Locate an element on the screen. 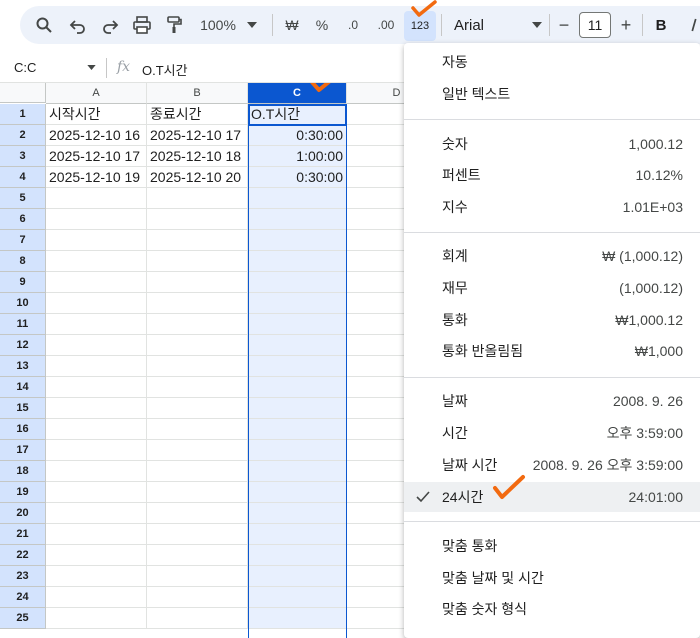  formula-input: O.T시간 is located at coordinates (165, 69).